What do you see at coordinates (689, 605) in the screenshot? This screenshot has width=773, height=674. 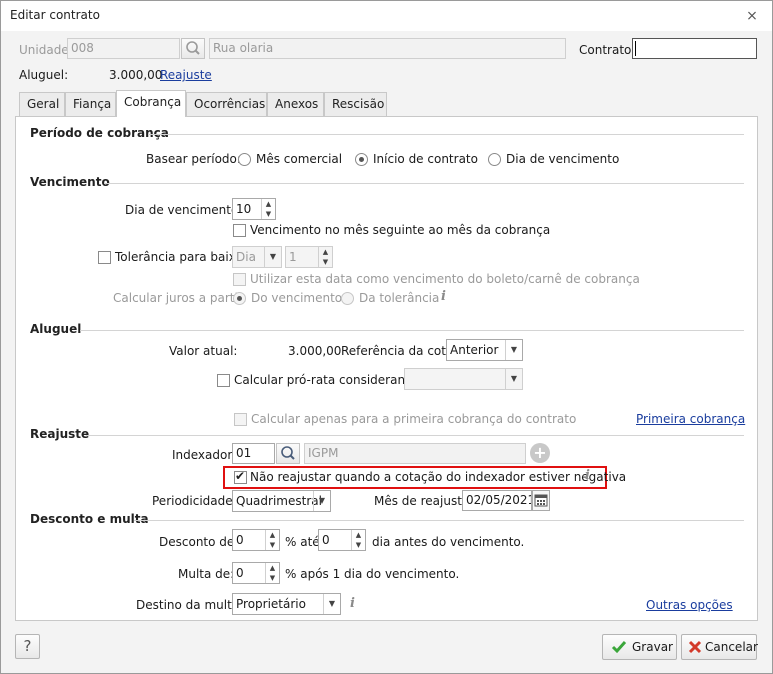 I see `outras-opcoes-link: Outras opções` at bounding box center [689, 605].